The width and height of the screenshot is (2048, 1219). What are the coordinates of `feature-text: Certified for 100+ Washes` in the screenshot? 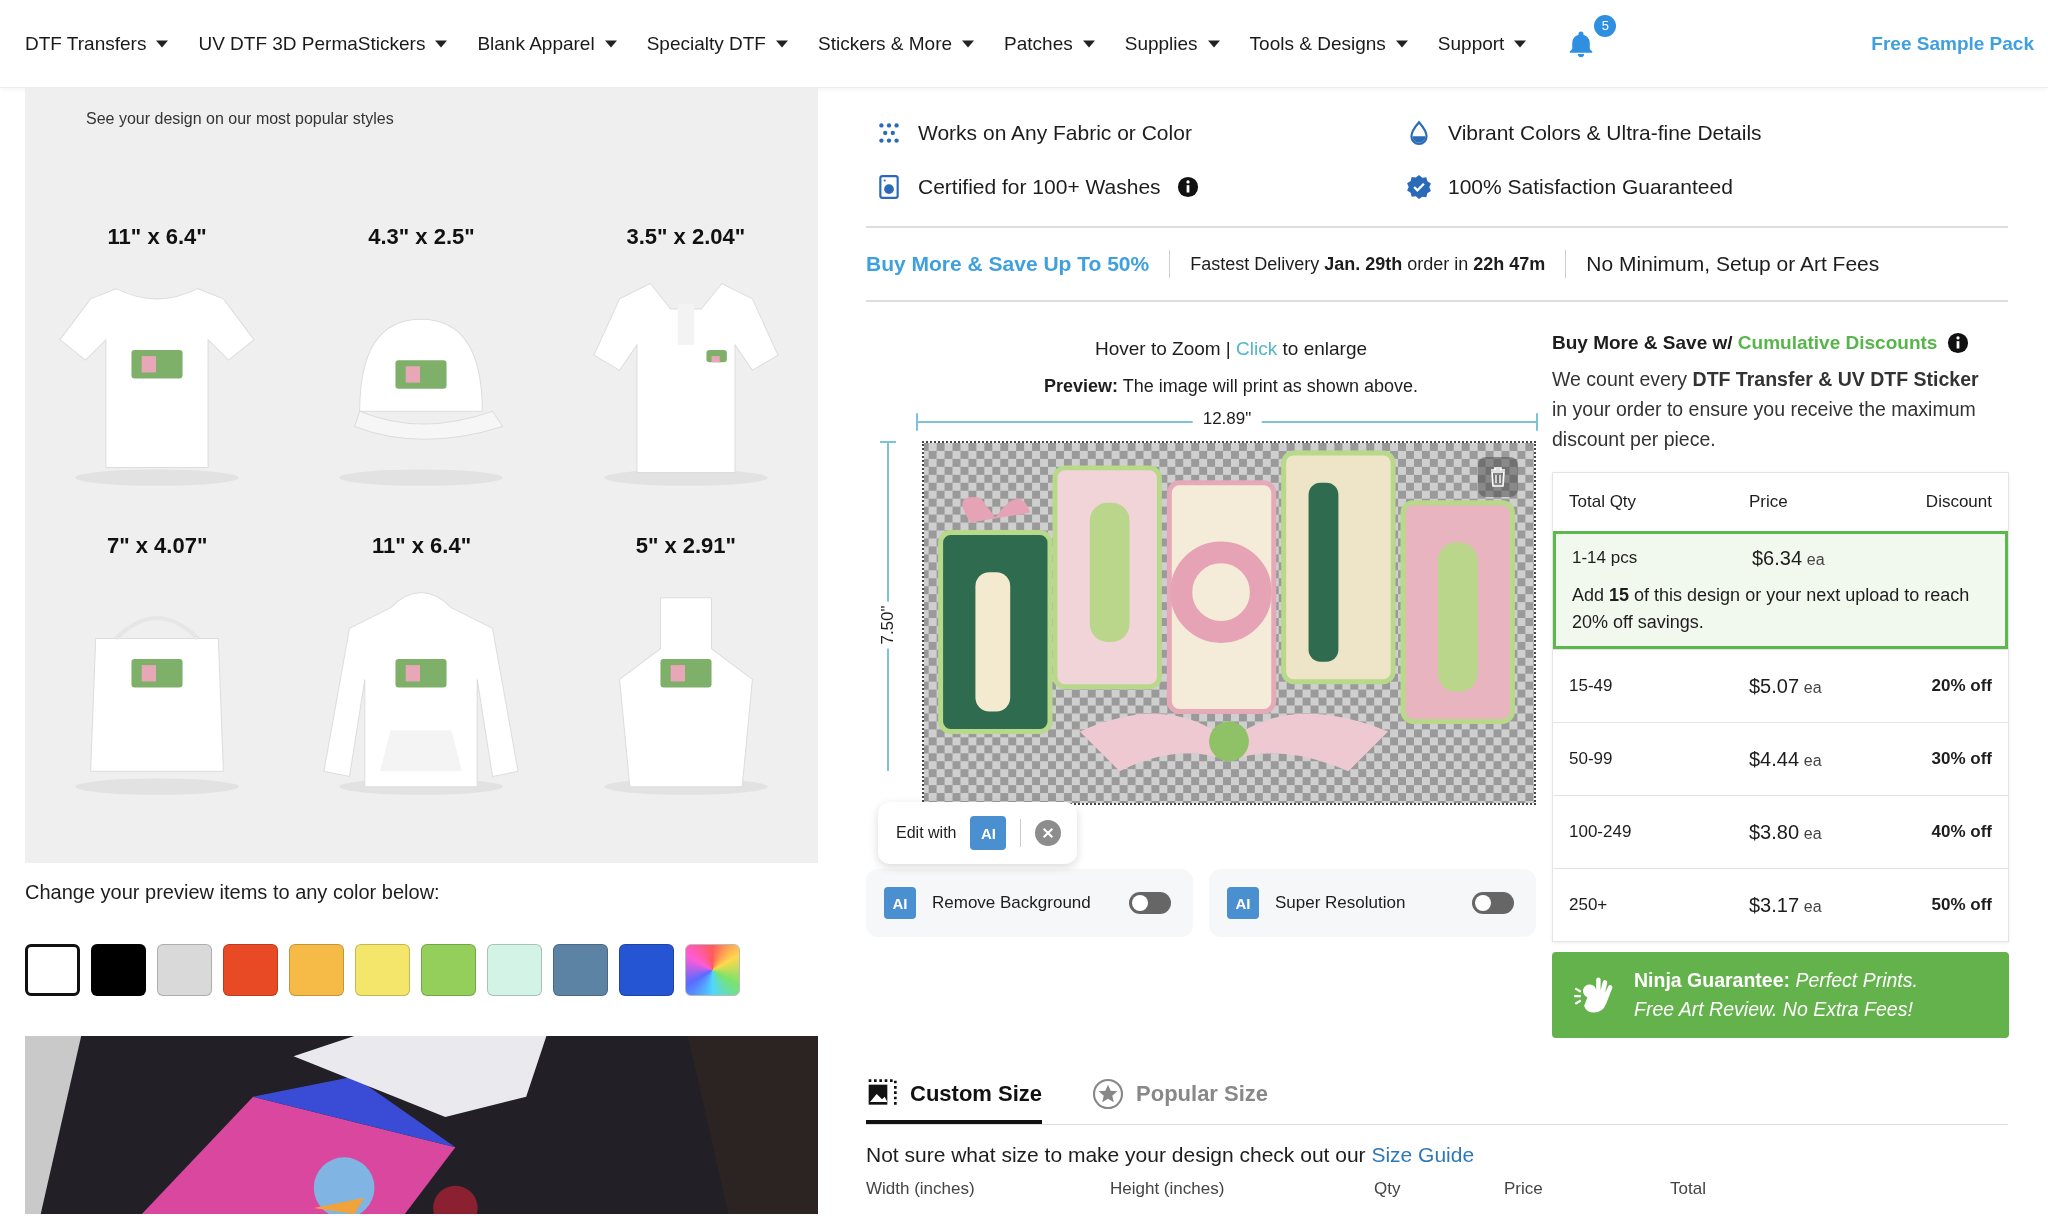 It's located at (1039, 187).